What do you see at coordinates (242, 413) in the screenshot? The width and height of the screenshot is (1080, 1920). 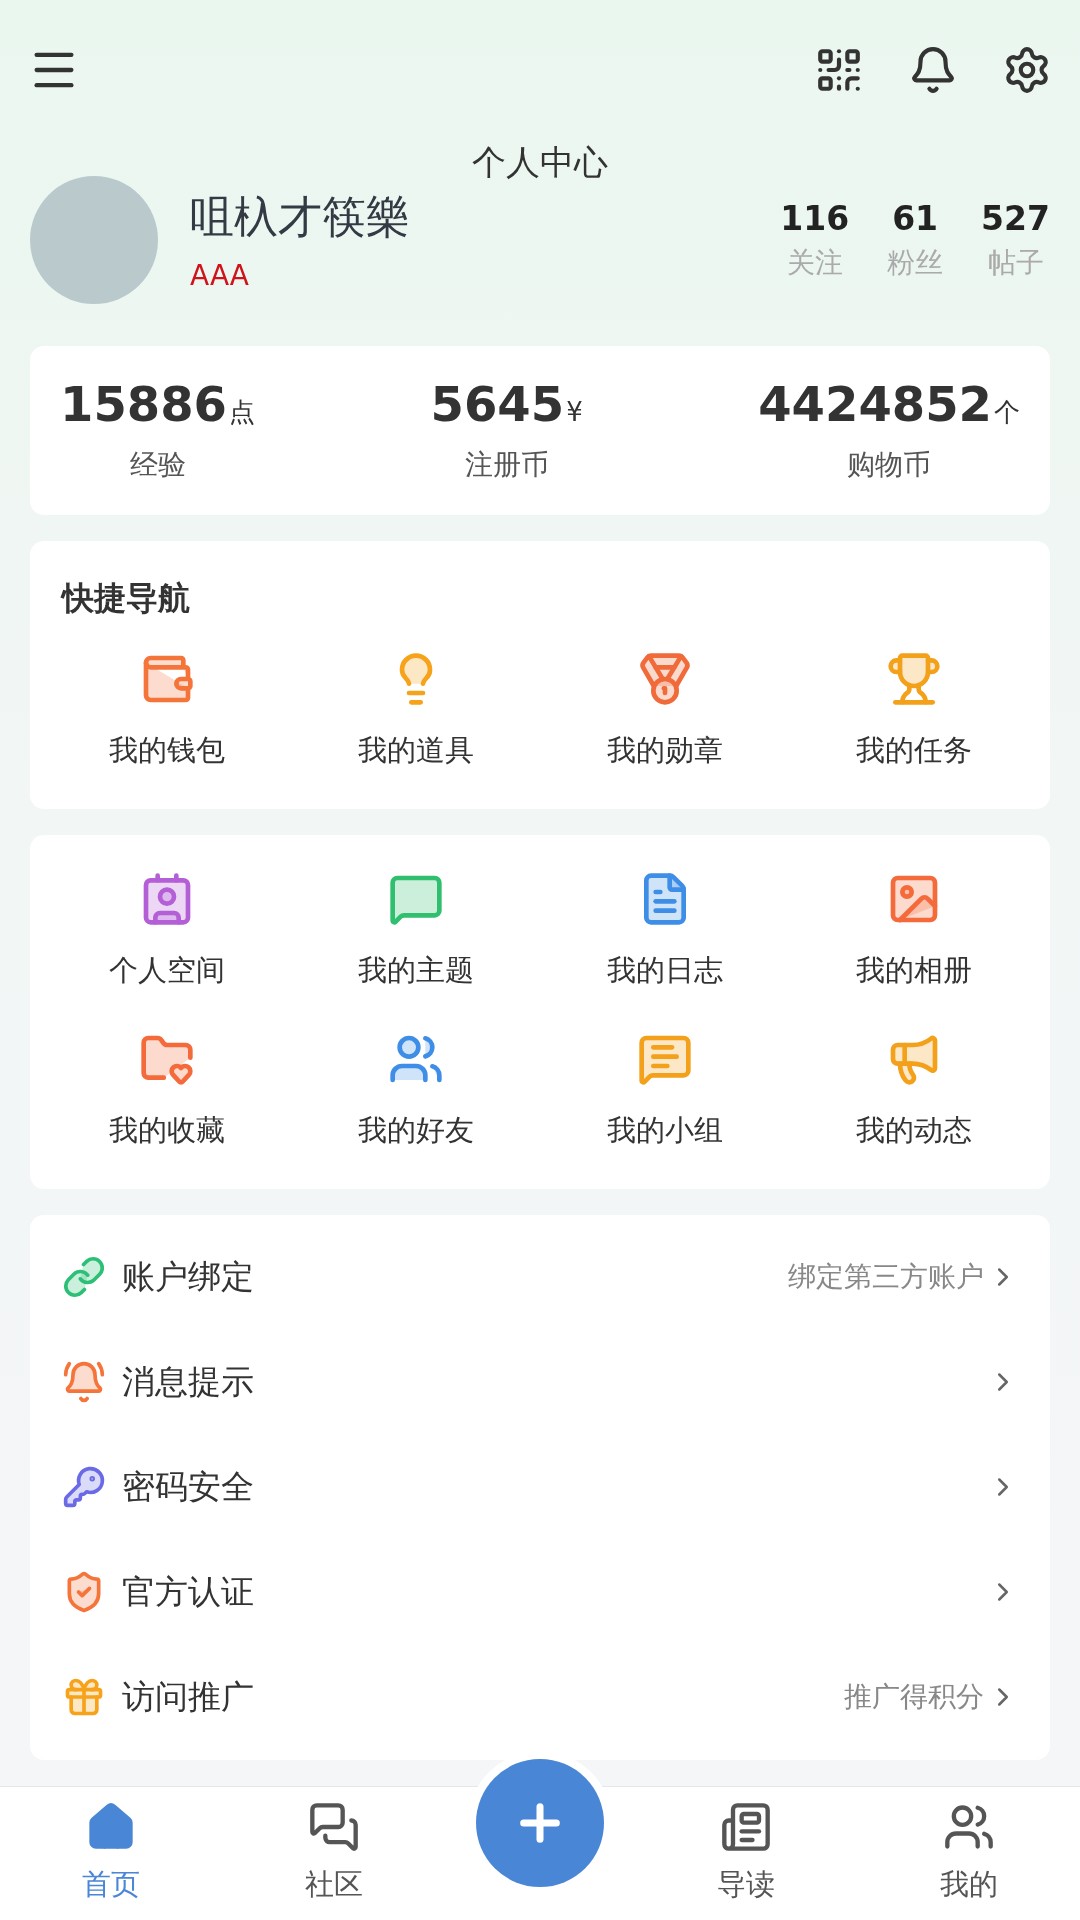 I see `stat-unit: 点` at bounding box center [242, 413].